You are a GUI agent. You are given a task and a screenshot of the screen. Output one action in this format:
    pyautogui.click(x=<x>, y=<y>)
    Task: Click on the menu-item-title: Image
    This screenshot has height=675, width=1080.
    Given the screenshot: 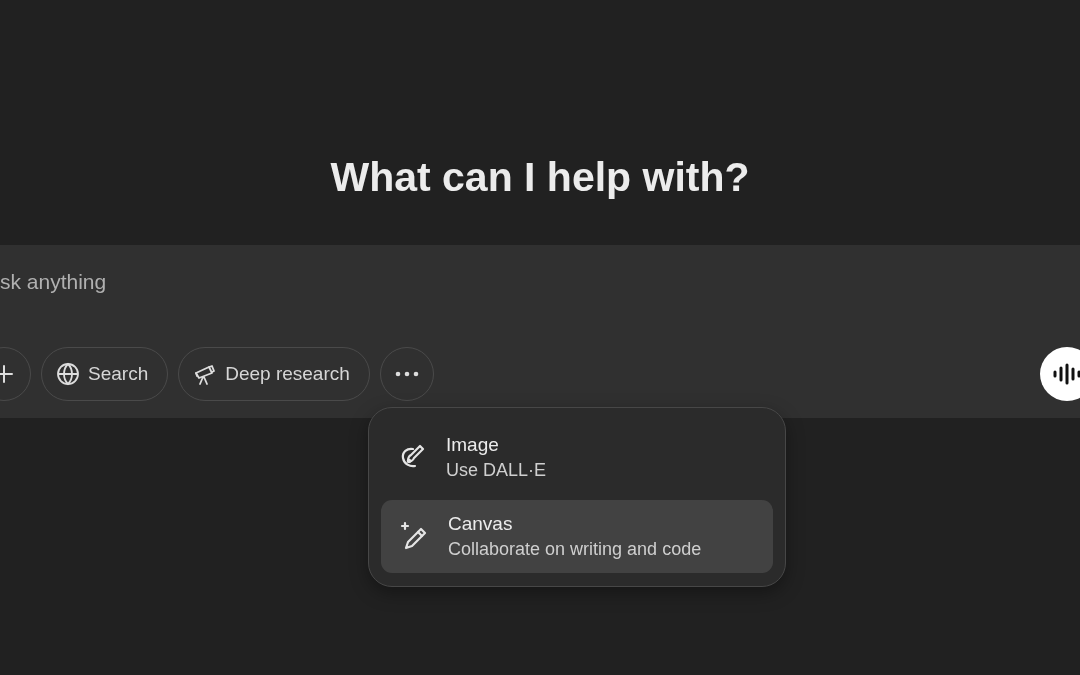 What is the action you would take?
    pyautogui.click(x=473, y=445)
    